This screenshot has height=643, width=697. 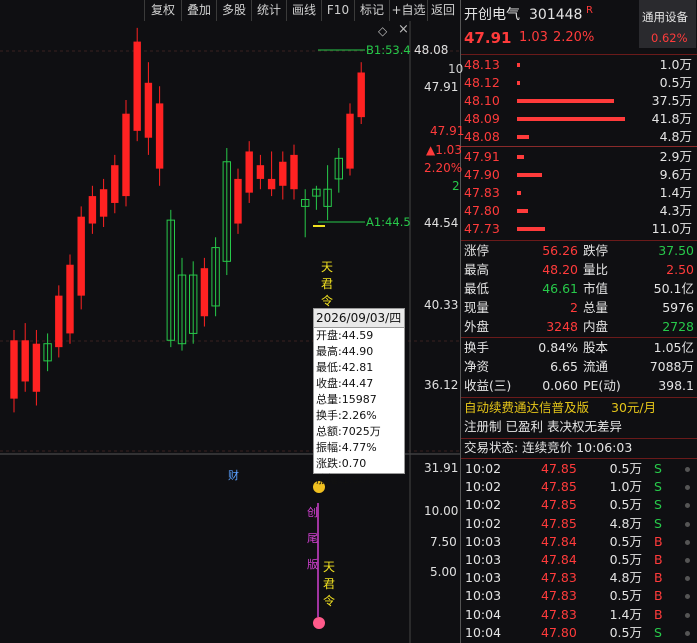 What do you see at coordinates (596, 326) in the screenshot?
I see `stat-label: 内盘` at bounding box center [596, 326].